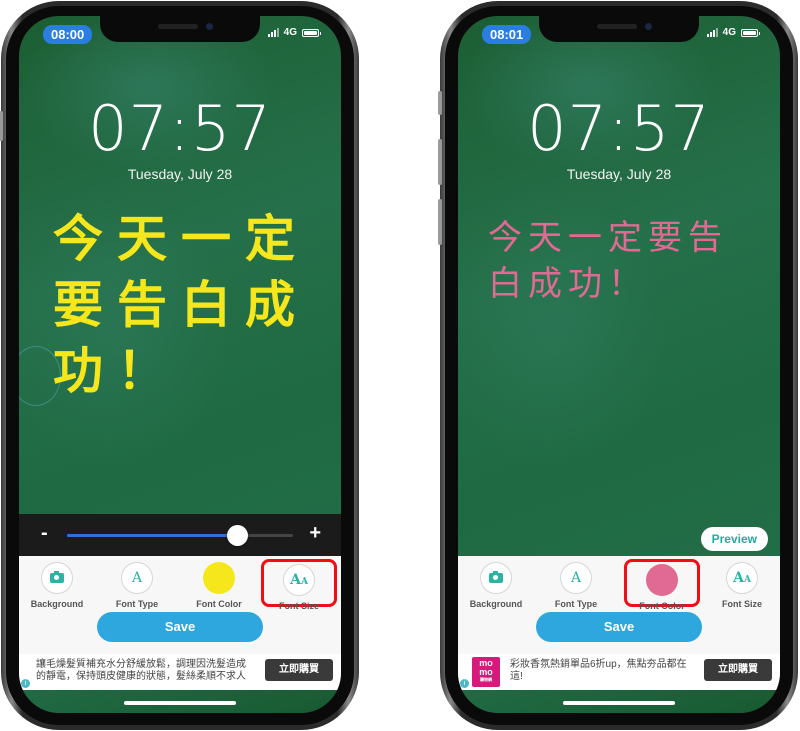  What do you see at coordinates (152, 535) in the screenshot?
I see `slider-fill` at bounding box center [152, 535].